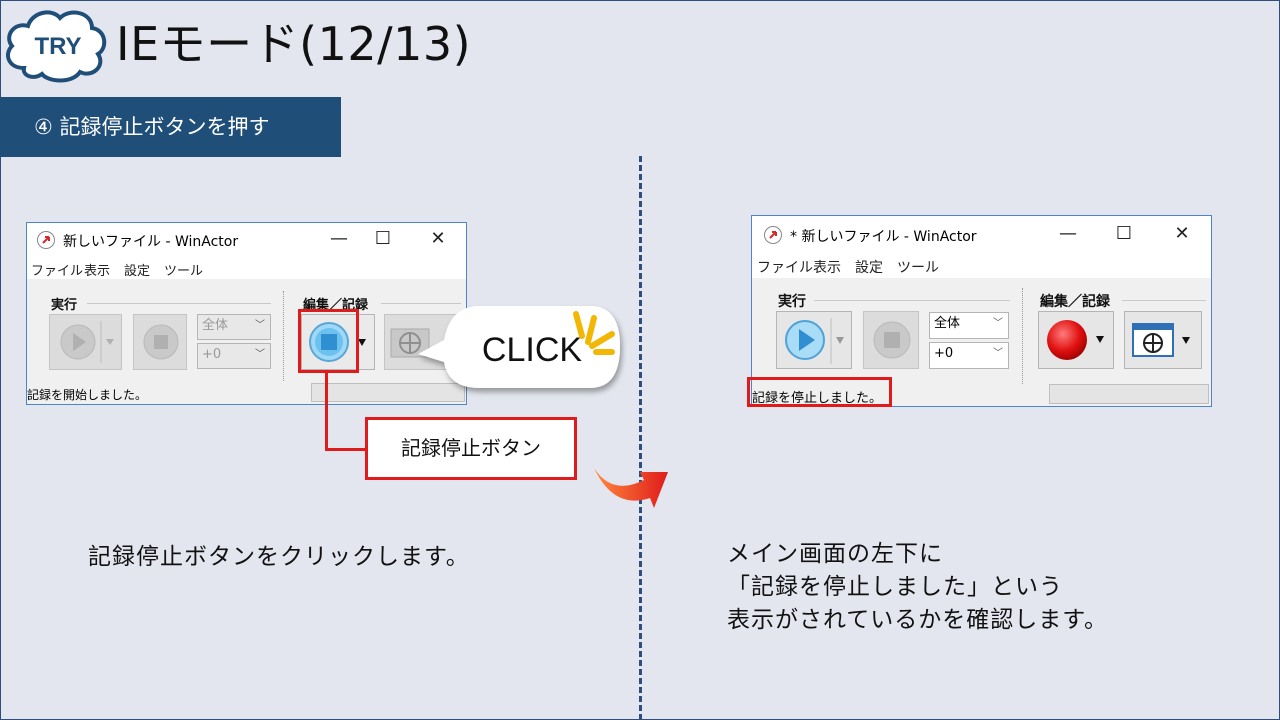 The image size is (1280, 720). I want to click on status-progress, so click(1129, 394).